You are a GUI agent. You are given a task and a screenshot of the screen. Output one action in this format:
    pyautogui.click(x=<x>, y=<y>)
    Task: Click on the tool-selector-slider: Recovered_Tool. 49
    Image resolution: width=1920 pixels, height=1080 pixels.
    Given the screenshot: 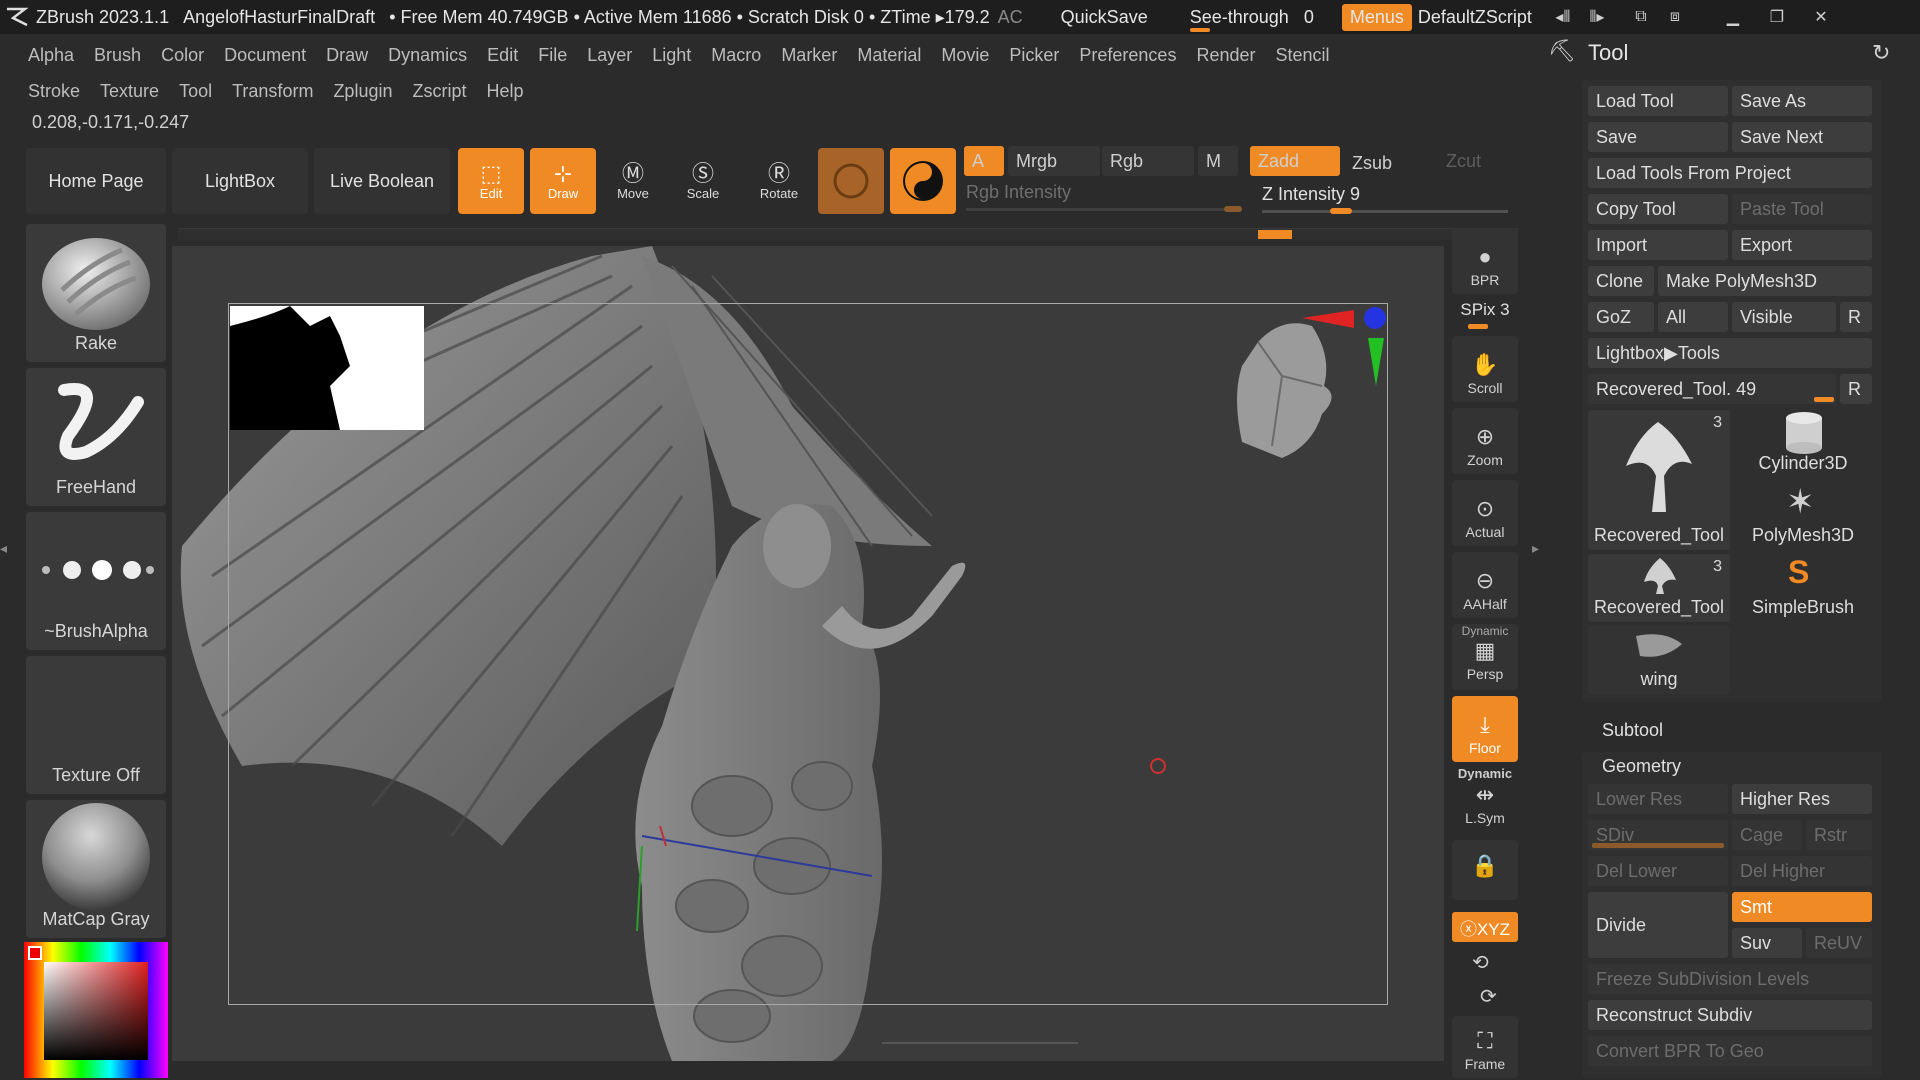 What is the action you would take?
    pyautogui.click(x=1712, y=389)
    